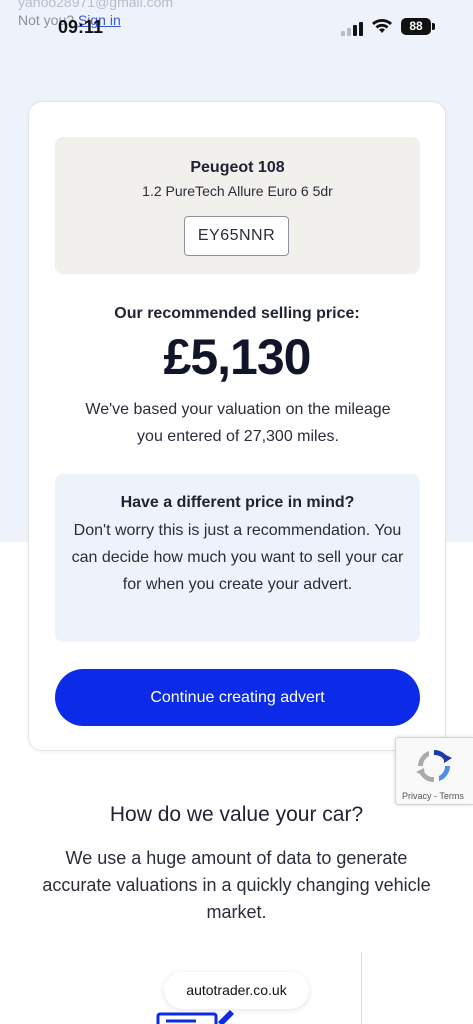 The height and width of the screenshot is (1024, 473). Describe the element at coordinates (382, 26) in the screenshot. I see `wifi-icon` at that location.